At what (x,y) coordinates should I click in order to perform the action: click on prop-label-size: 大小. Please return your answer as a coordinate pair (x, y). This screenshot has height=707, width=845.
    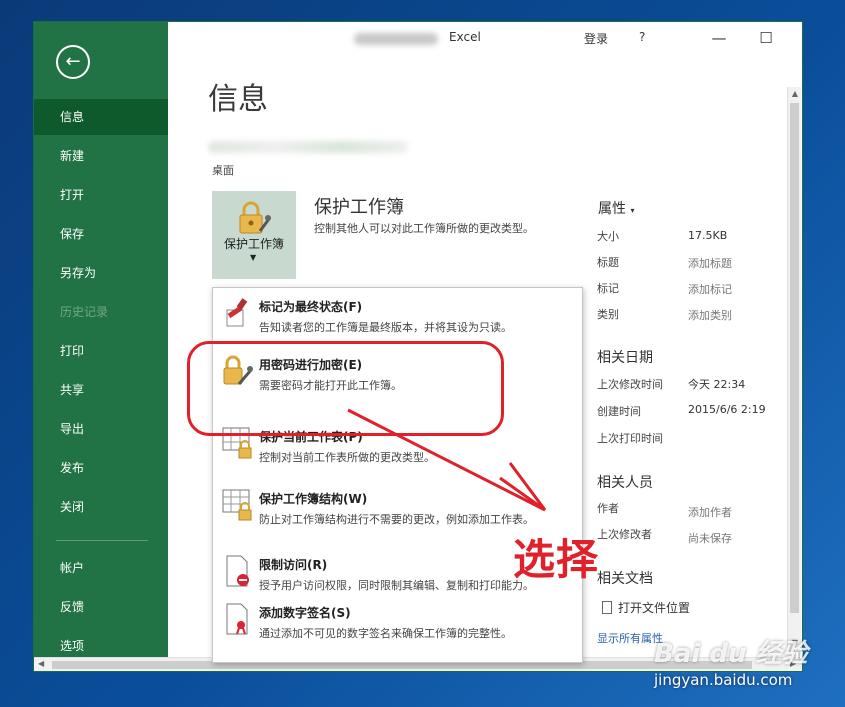
    Looking at the image, I should click on (608, 236).